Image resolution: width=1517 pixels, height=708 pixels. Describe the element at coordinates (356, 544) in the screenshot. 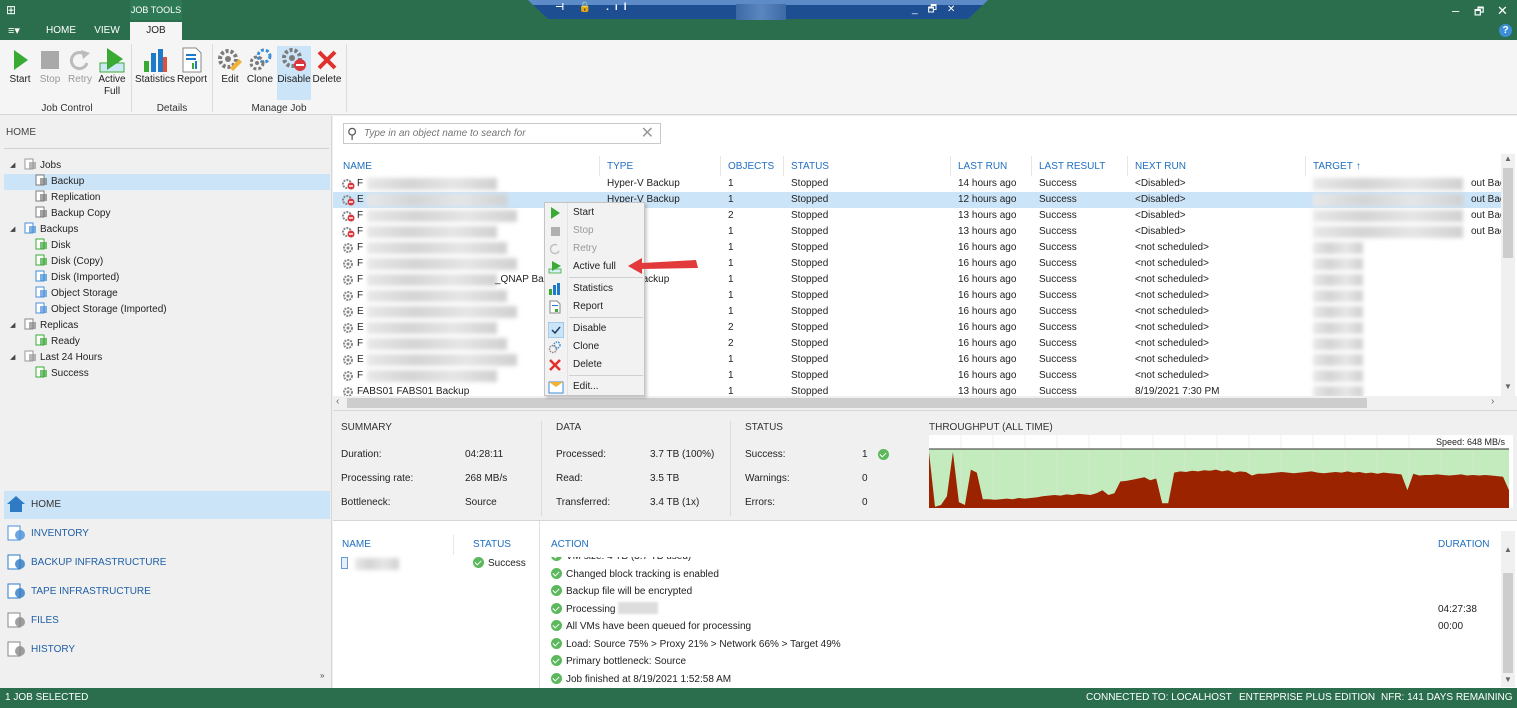

I see `name-column-header: NAME` at that location.